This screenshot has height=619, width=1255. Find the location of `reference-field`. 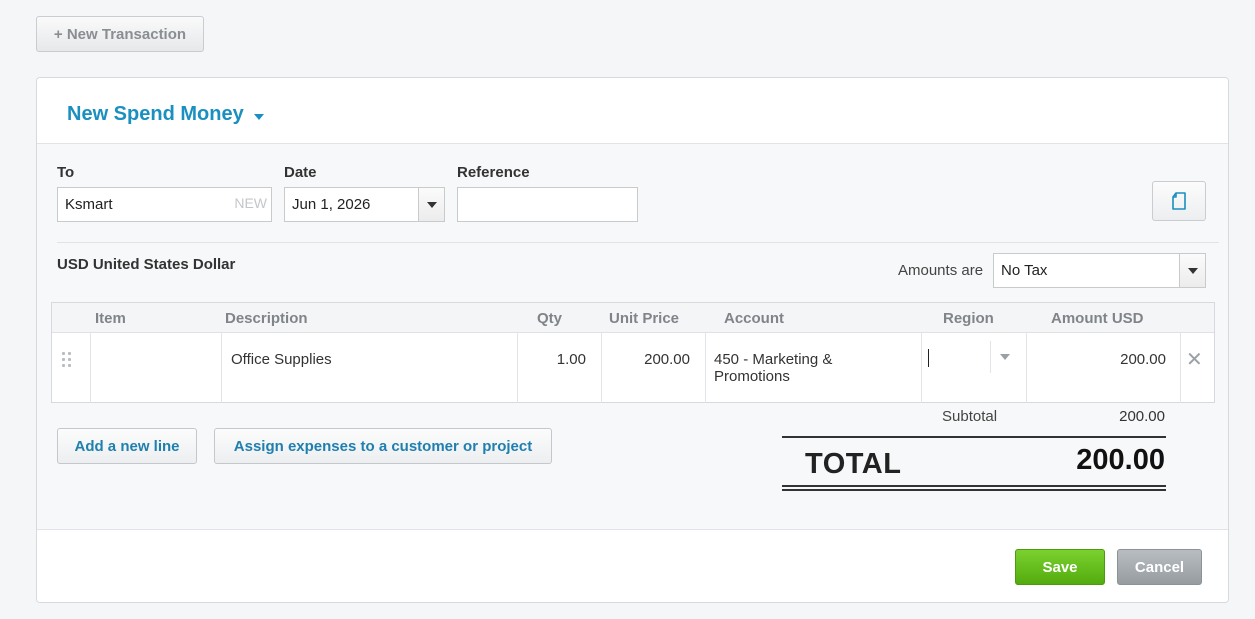

reference-field is located at coordinates (547, 204).